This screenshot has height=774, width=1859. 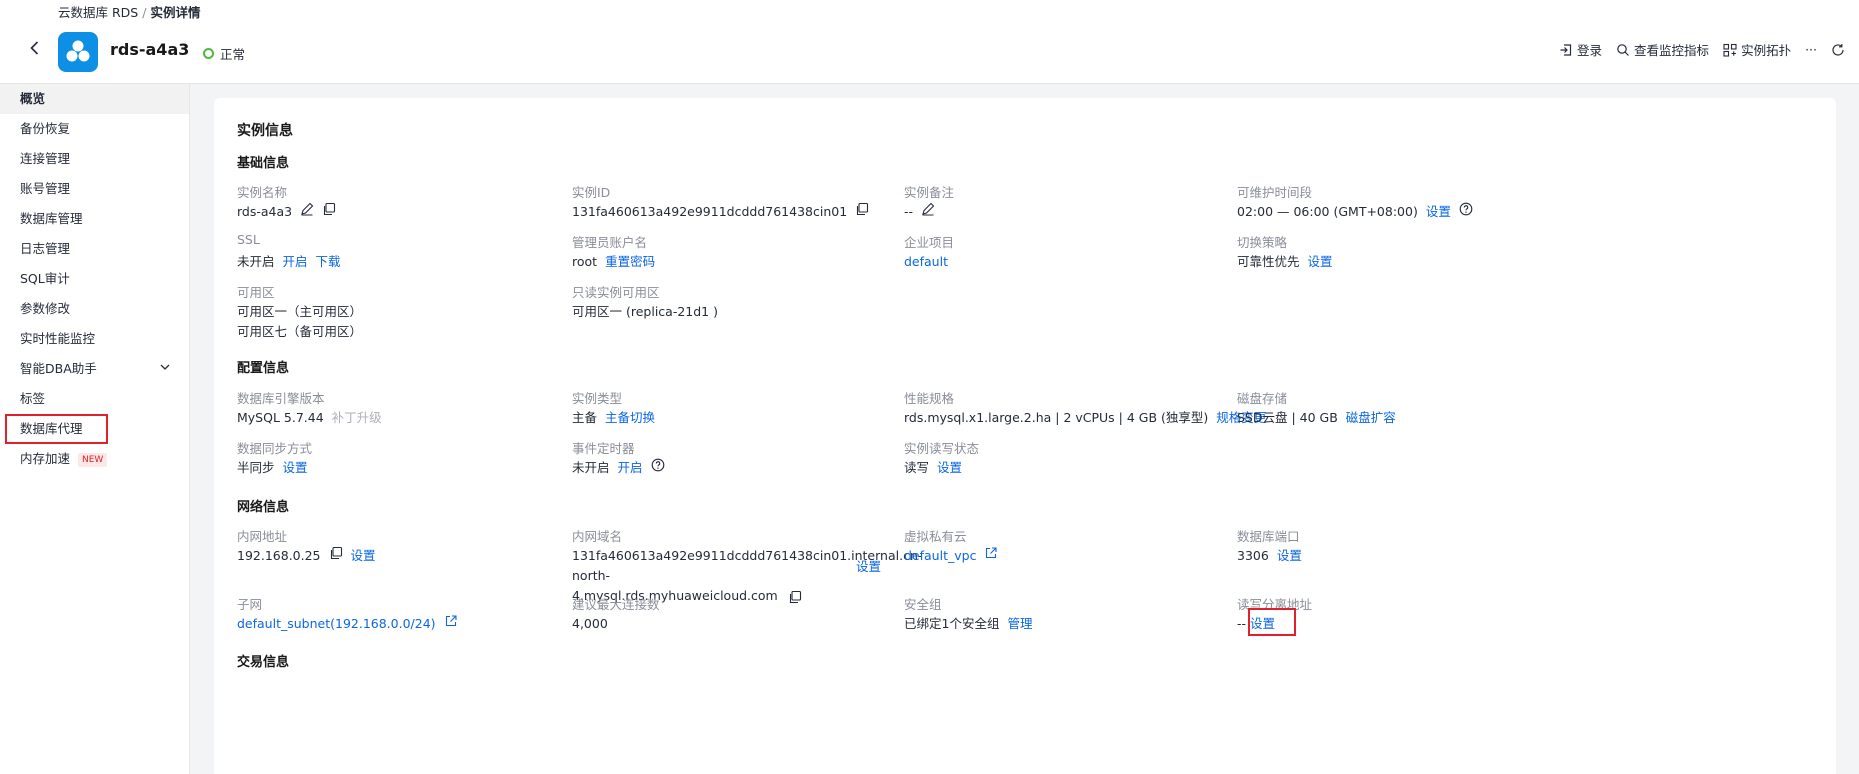 I want to click on login-button: 登录, so click(x=1580, y=49).